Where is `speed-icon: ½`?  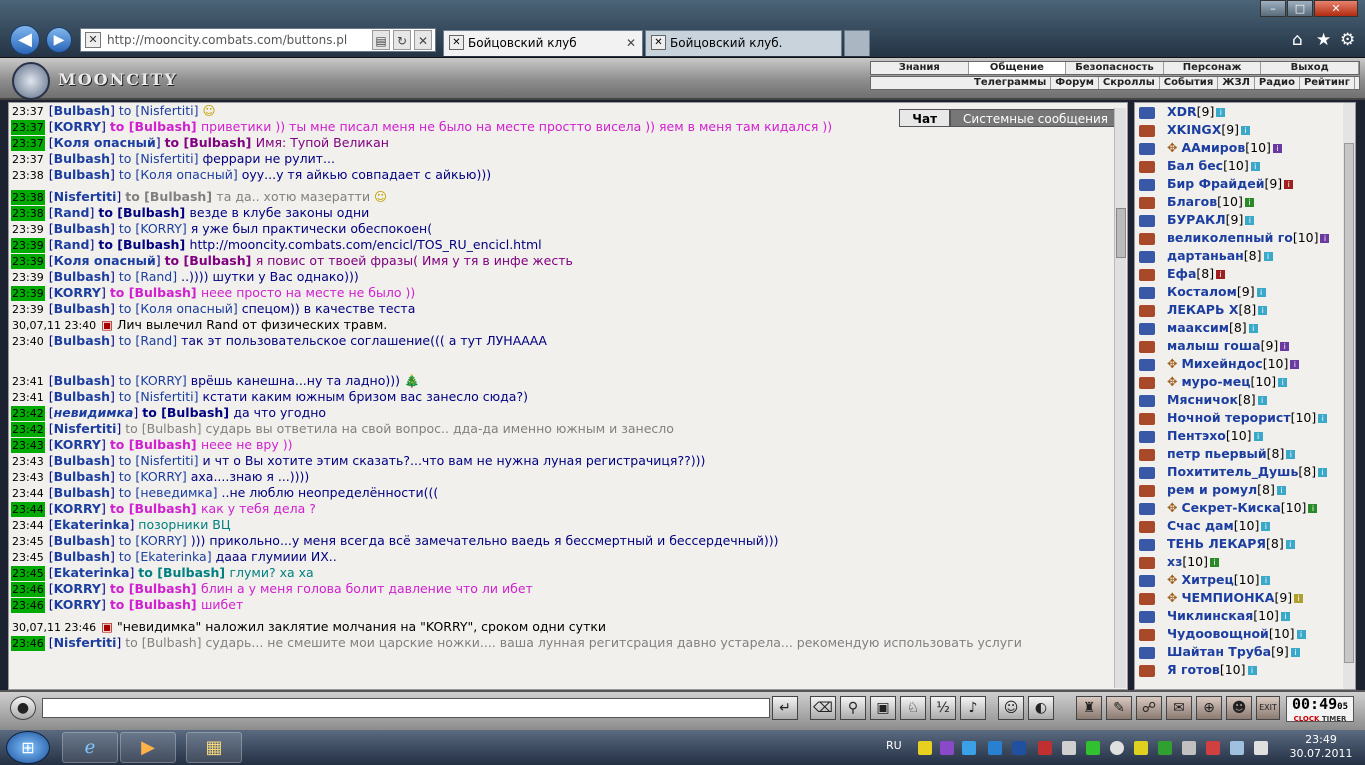
speed-icon: ½ is located at coordinates (943, 708).